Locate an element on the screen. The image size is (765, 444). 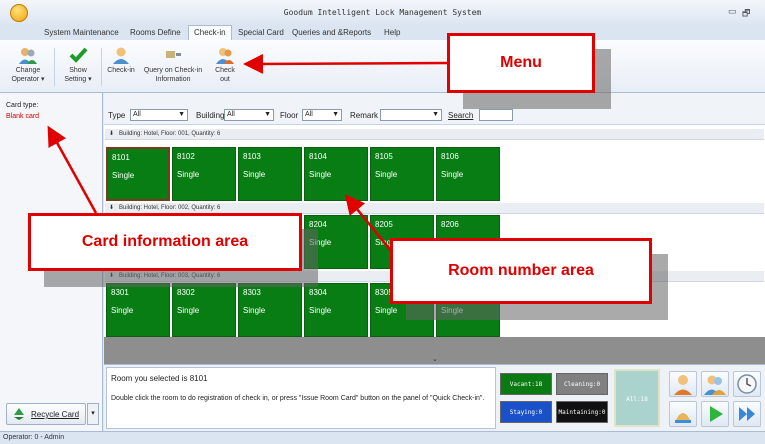
room-tile-8204: 8204 Single is located at coordinates (336, 242).